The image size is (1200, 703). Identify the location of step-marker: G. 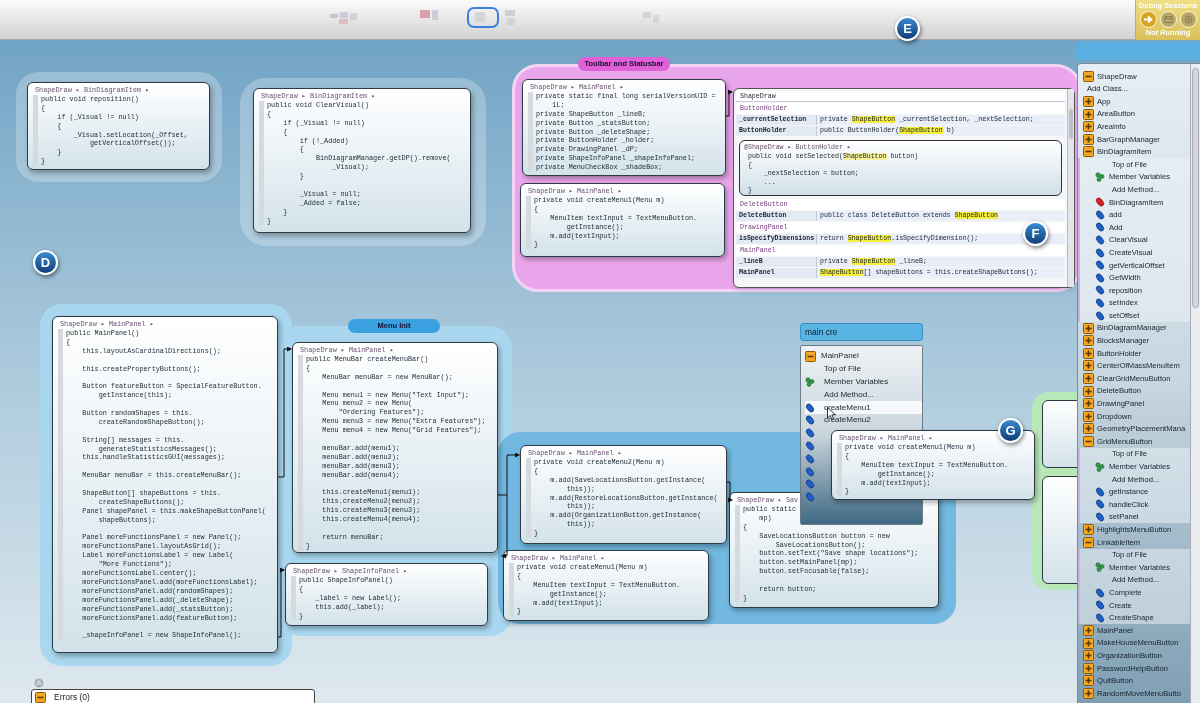
(1010, 430).